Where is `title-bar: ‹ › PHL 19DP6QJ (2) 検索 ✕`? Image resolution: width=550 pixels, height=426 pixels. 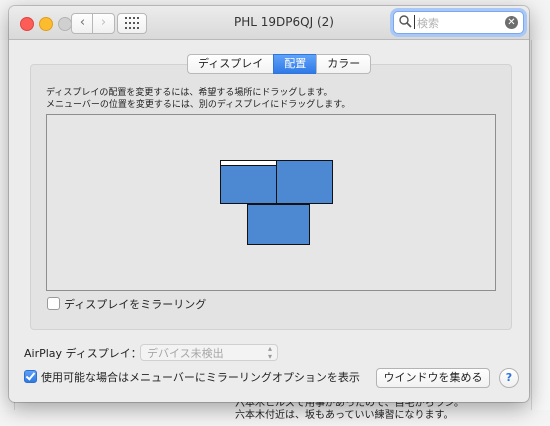
title-bar: ‹ › PHL 19DP6QJ (2) 検索 ✕ is located at coordinates (269, 23).